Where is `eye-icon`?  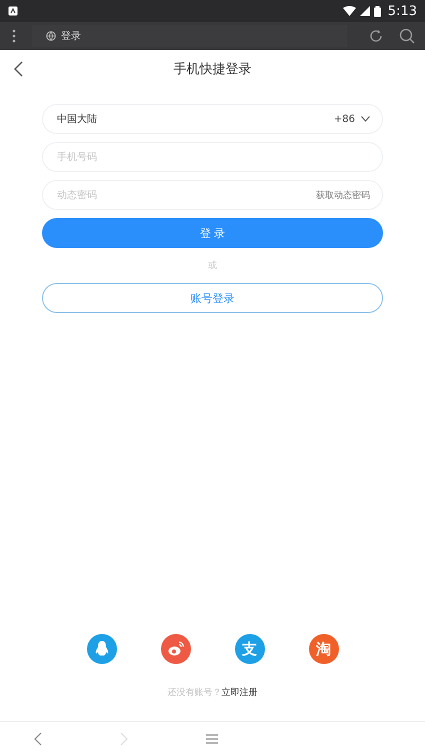 eye-icon is located at coordinates (175, 649).